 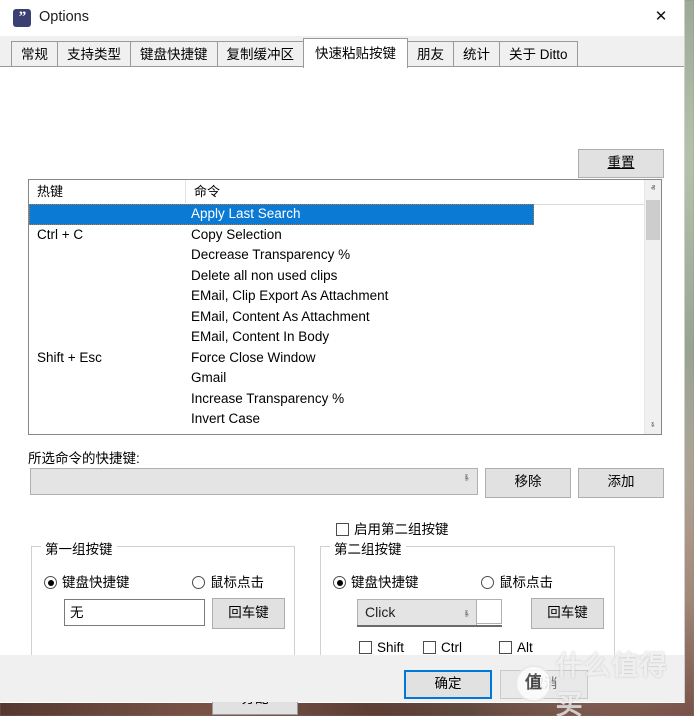 I want to click on table-row: Invert Case, so click(x=337, y=419).